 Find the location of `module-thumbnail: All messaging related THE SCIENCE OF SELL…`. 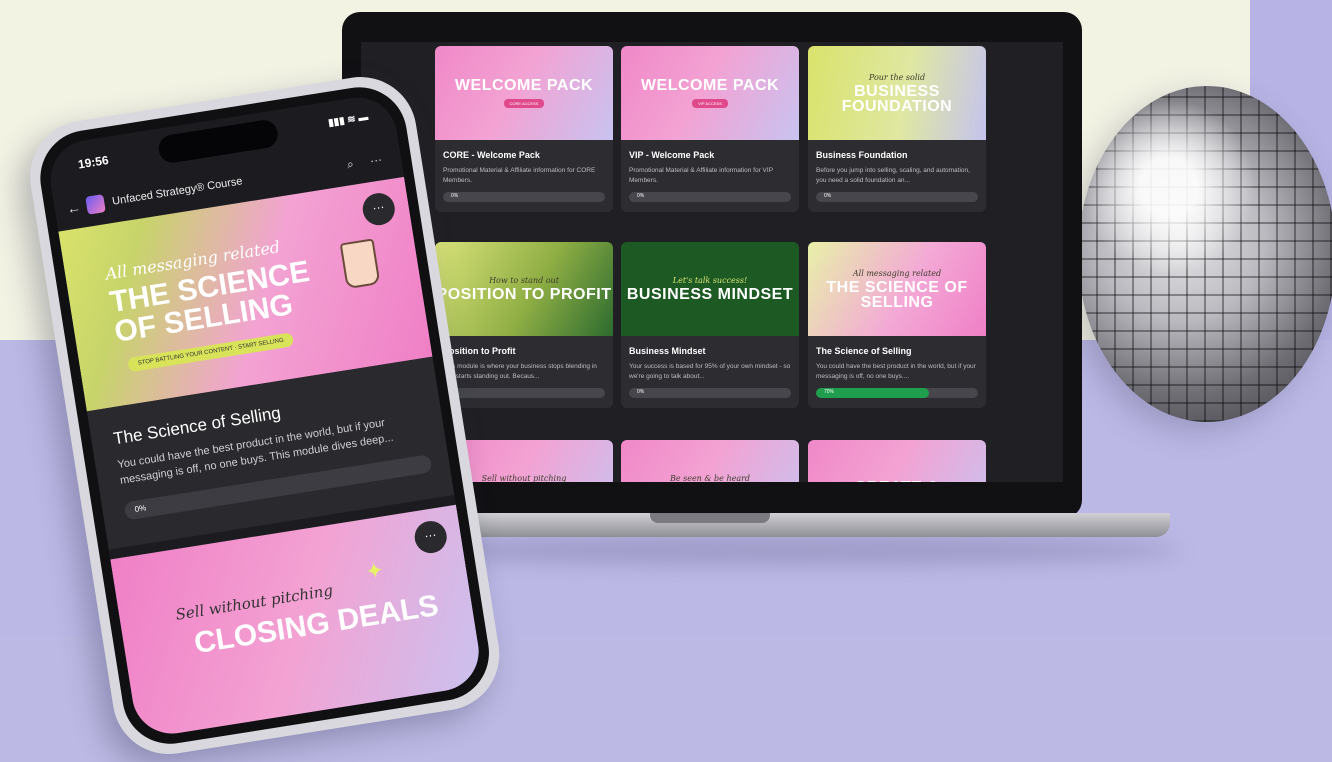

module-thumbnail: All messaging related THE SCIENCE OF SELL… is located at coordinates (897, 289).